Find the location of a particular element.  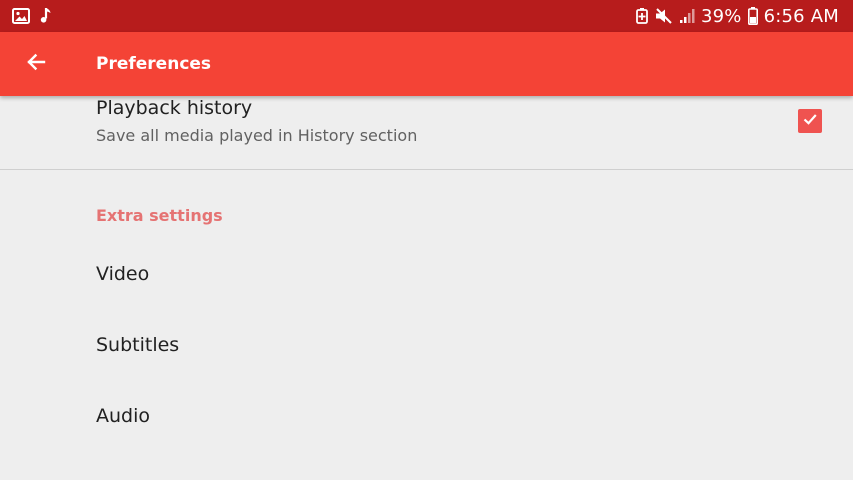

setting-item-label: Video is located at coordinates (123, 274).